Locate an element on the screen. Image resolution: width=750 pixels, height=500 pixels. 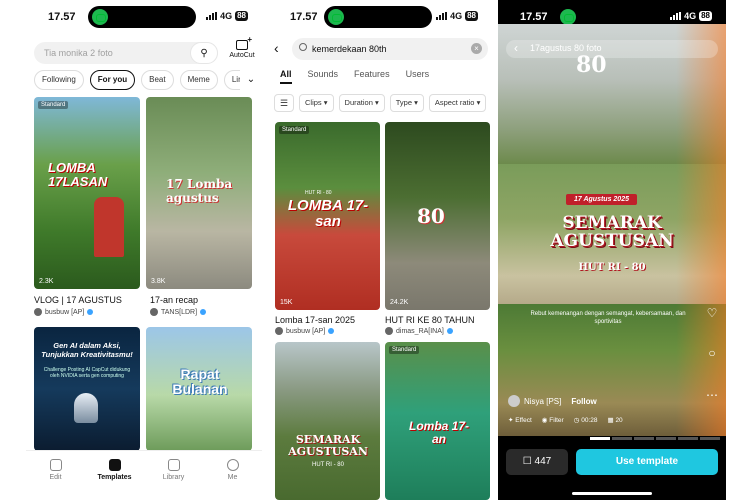
tab-label: Me is located at coordinates (232, 477).